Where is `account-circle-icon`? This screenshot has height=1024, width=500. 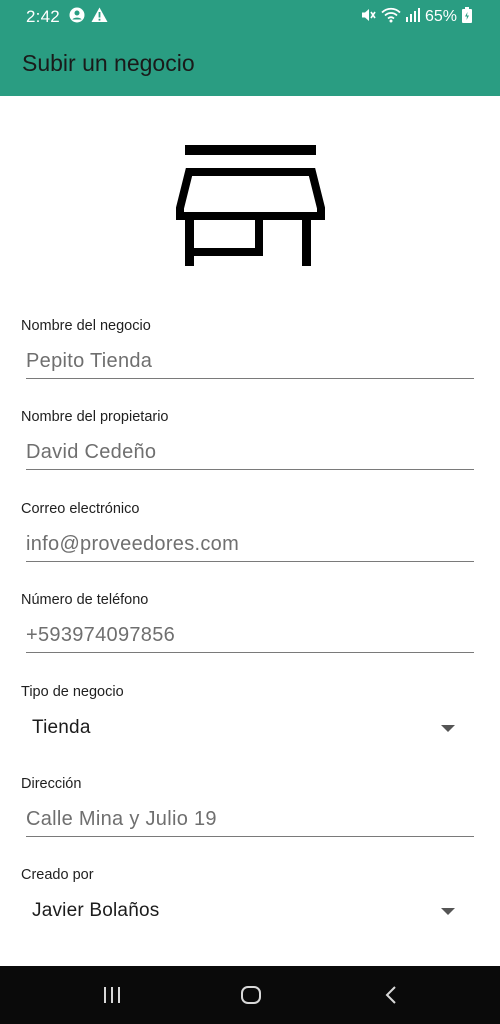
account-circle-icon is located at coordinates (77, 17).